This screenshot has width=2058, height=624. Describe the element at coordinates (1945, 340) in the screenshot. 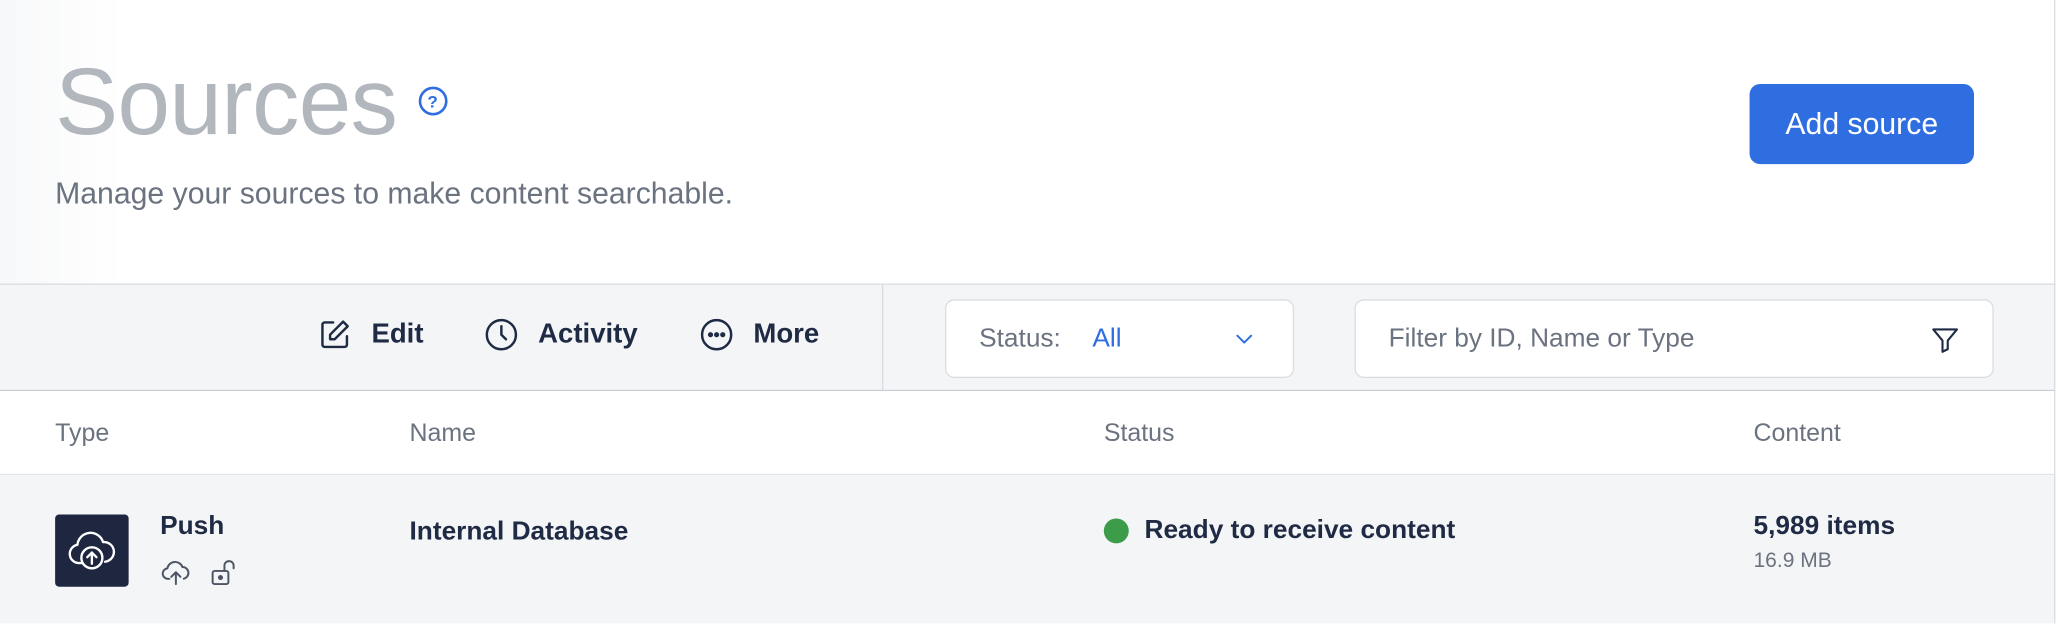

I see `filter-funnel-icon` at that location.